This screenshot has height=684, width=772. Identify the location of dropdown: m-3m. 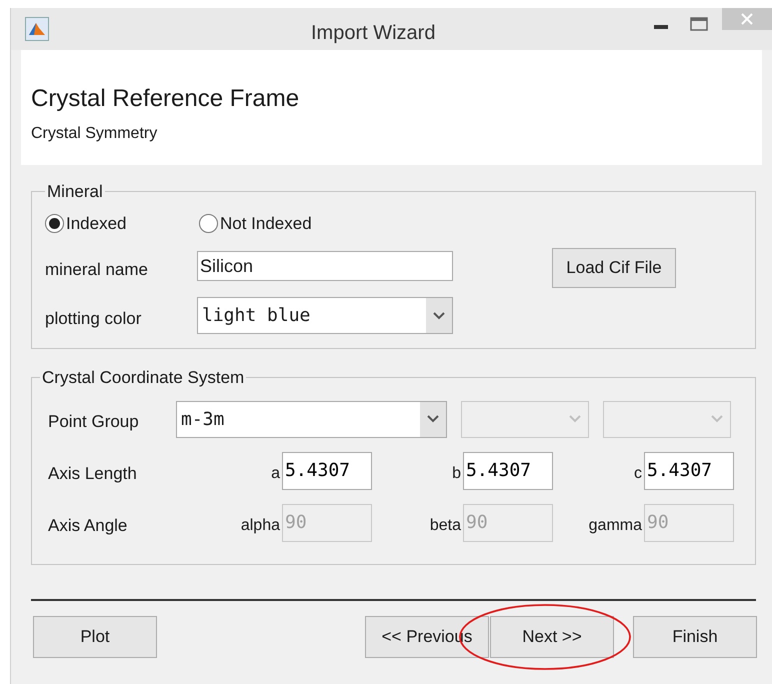
(311, 419).